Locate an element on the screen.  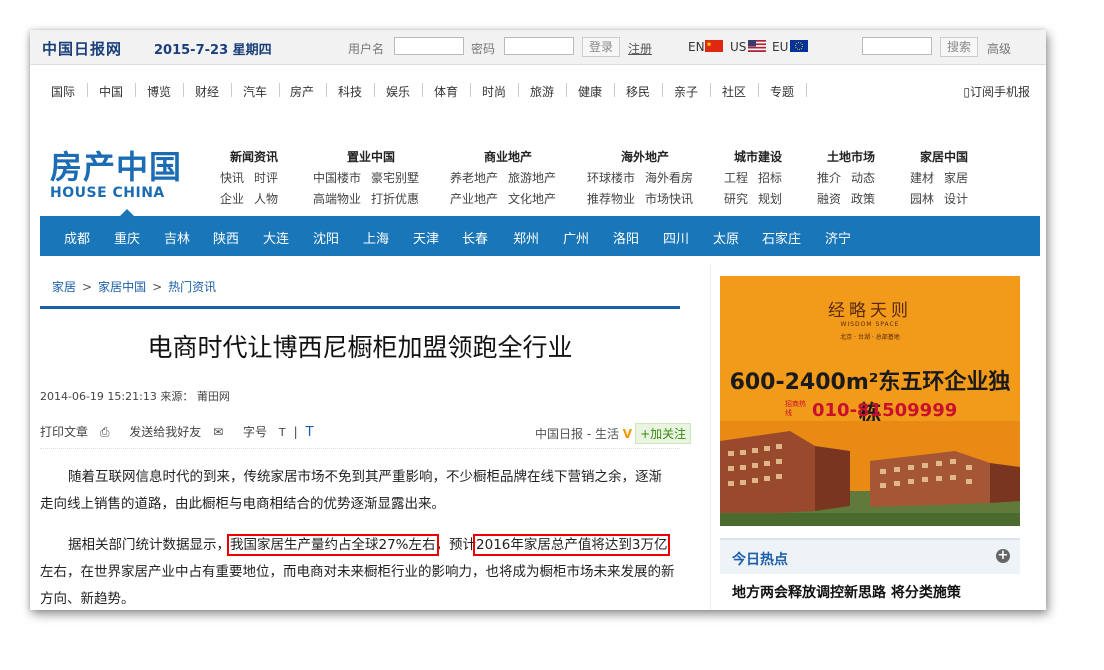
city-link: 成都 is located at coordinates (77, 237).